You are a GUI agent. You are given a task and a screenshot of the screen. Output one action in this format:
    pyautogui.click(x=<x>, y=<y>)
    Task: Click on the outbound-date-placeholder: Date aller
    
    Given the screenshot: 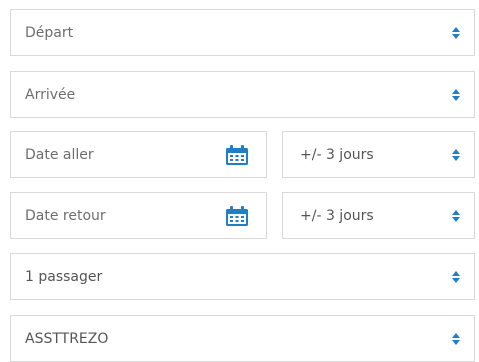 What is the action you would take?
    pyautogui.click(x=59, y=154)
    